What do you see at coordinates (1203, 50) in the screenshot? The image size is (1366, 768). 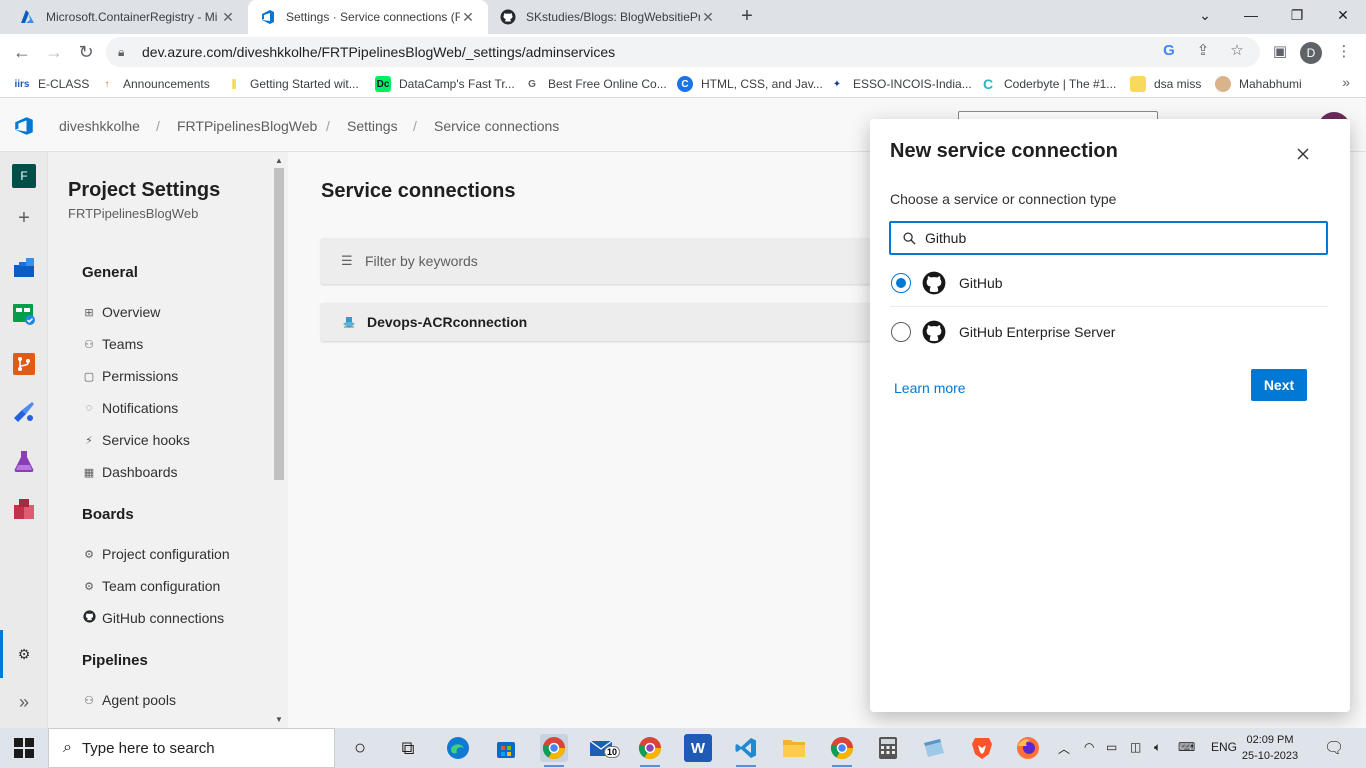 I see `share-icon: ⇪` at bounding box center [1203, 50].